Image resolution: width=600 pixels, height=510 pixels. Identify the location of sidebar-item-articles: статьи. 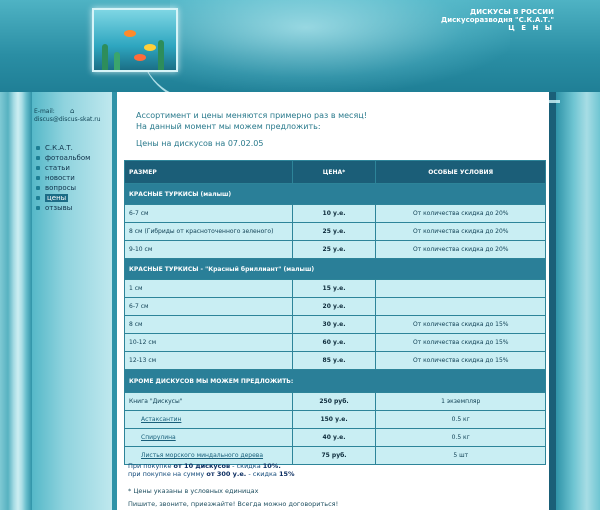
(63, 168).